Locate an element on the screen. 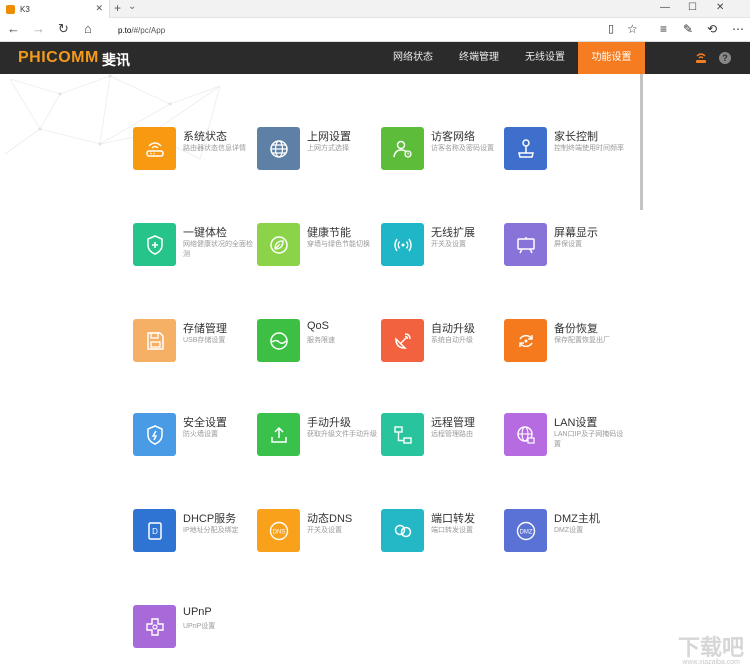 This screenshot has width=750, height=668. tile-ddns: DNS 动态DNS 开关及设置 is located at coordinates (317, 534).